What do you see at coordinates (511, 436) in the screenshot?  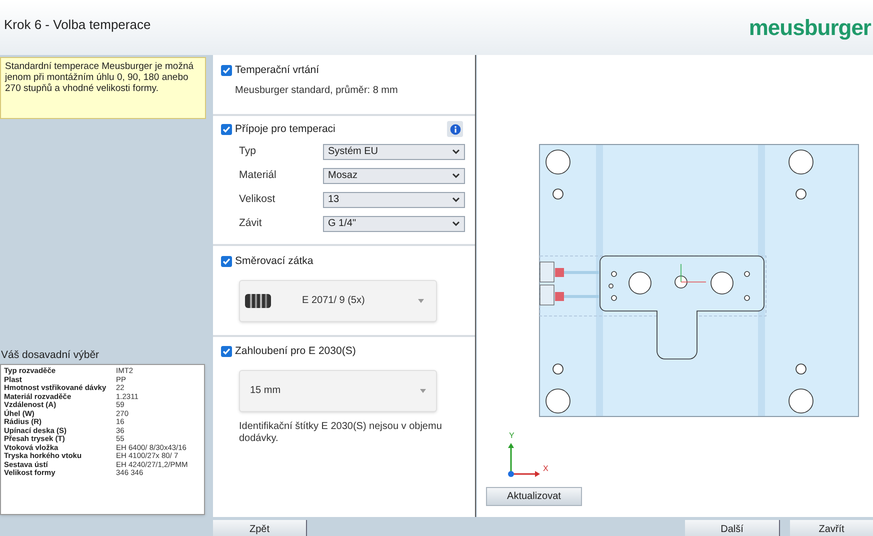 I see `axis-label: Y` at bounding box center [511, 436].